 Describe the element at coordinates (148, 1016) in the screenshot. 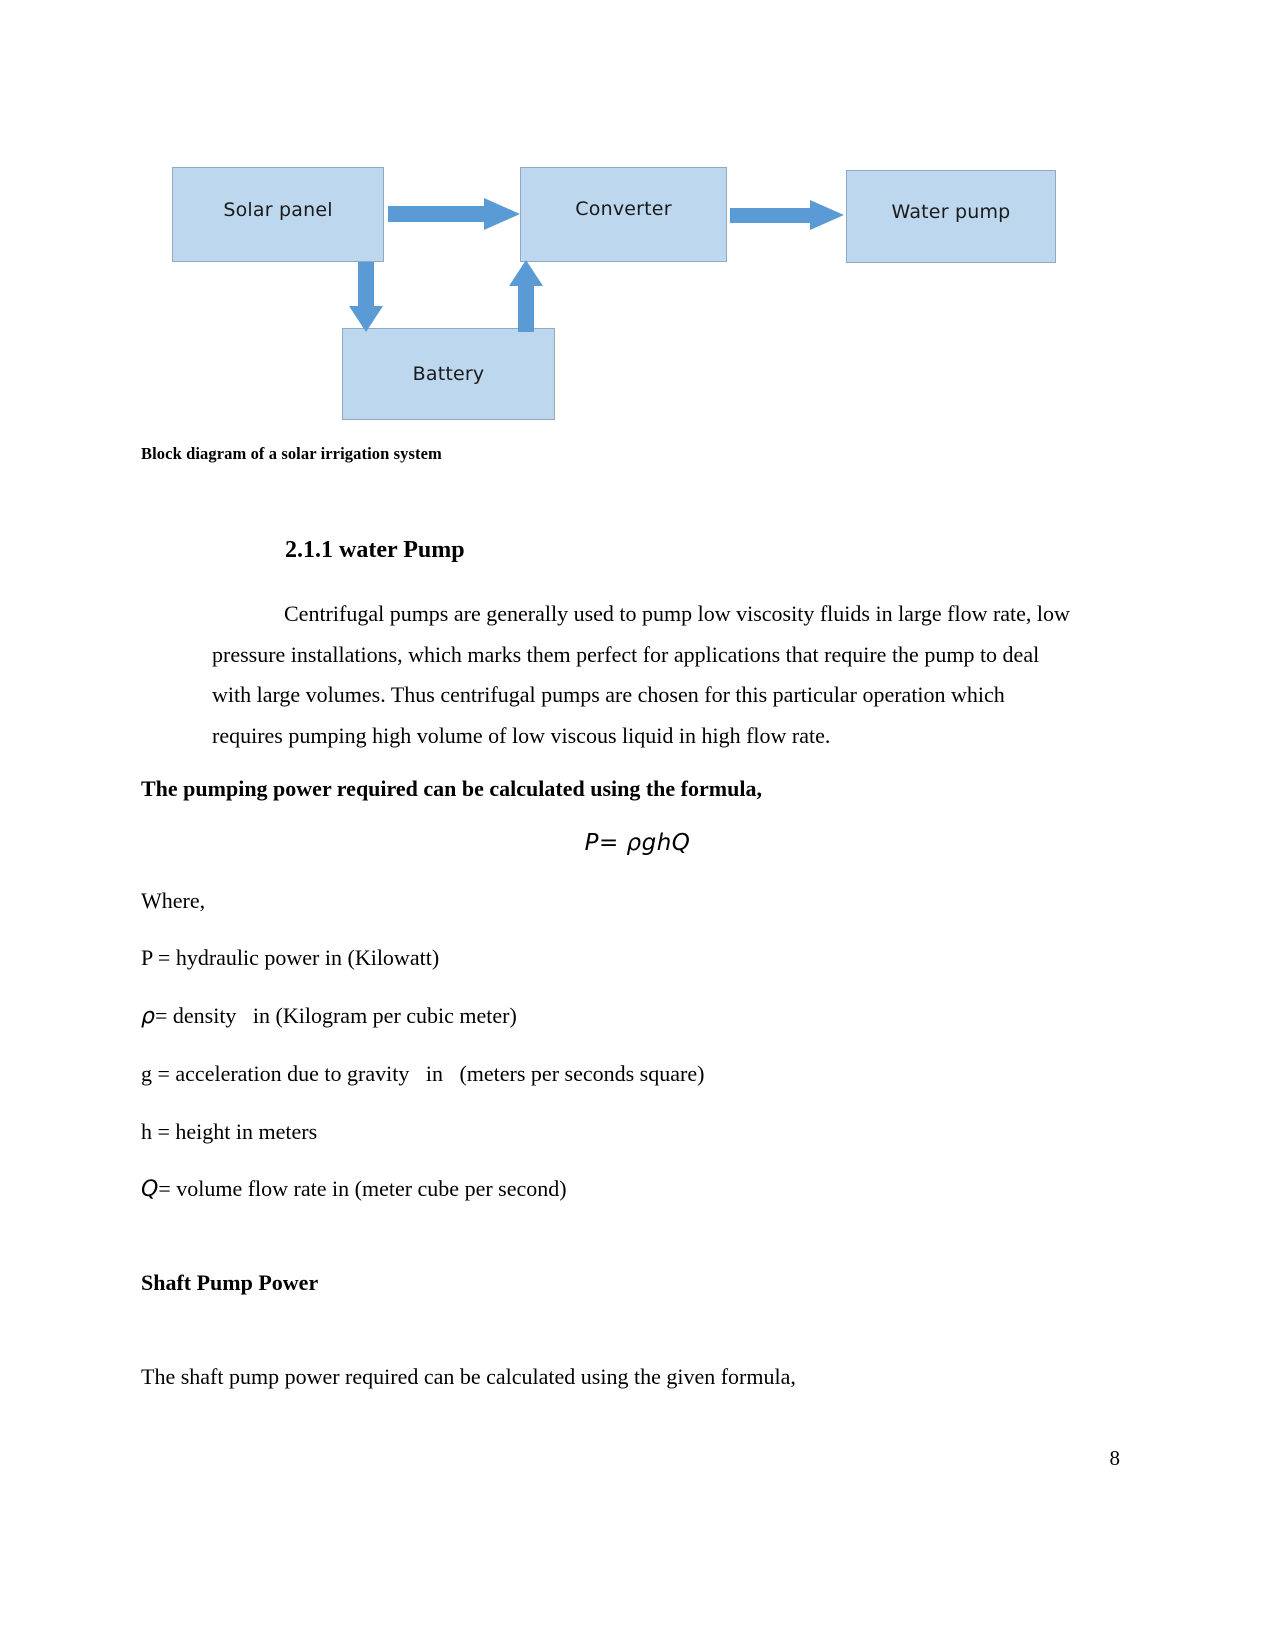

I see `rho-symbol: ρ` at that location.